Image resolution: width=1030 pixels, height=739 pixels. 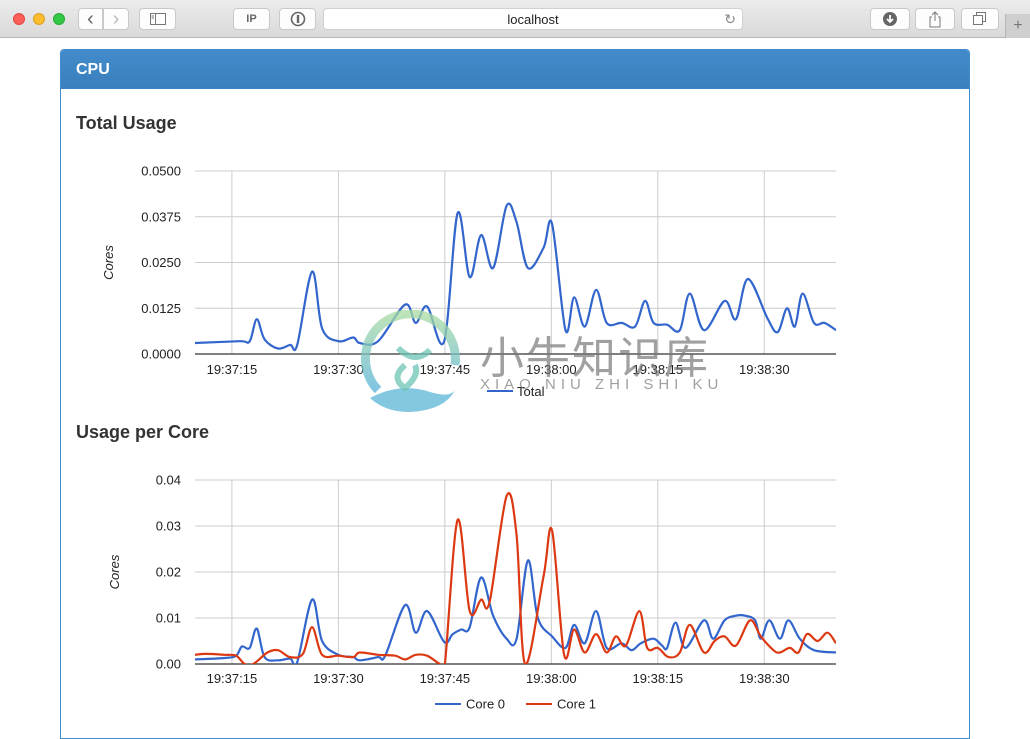 I want to click on y-axis-label: Cores, so click(x=114, y=571).